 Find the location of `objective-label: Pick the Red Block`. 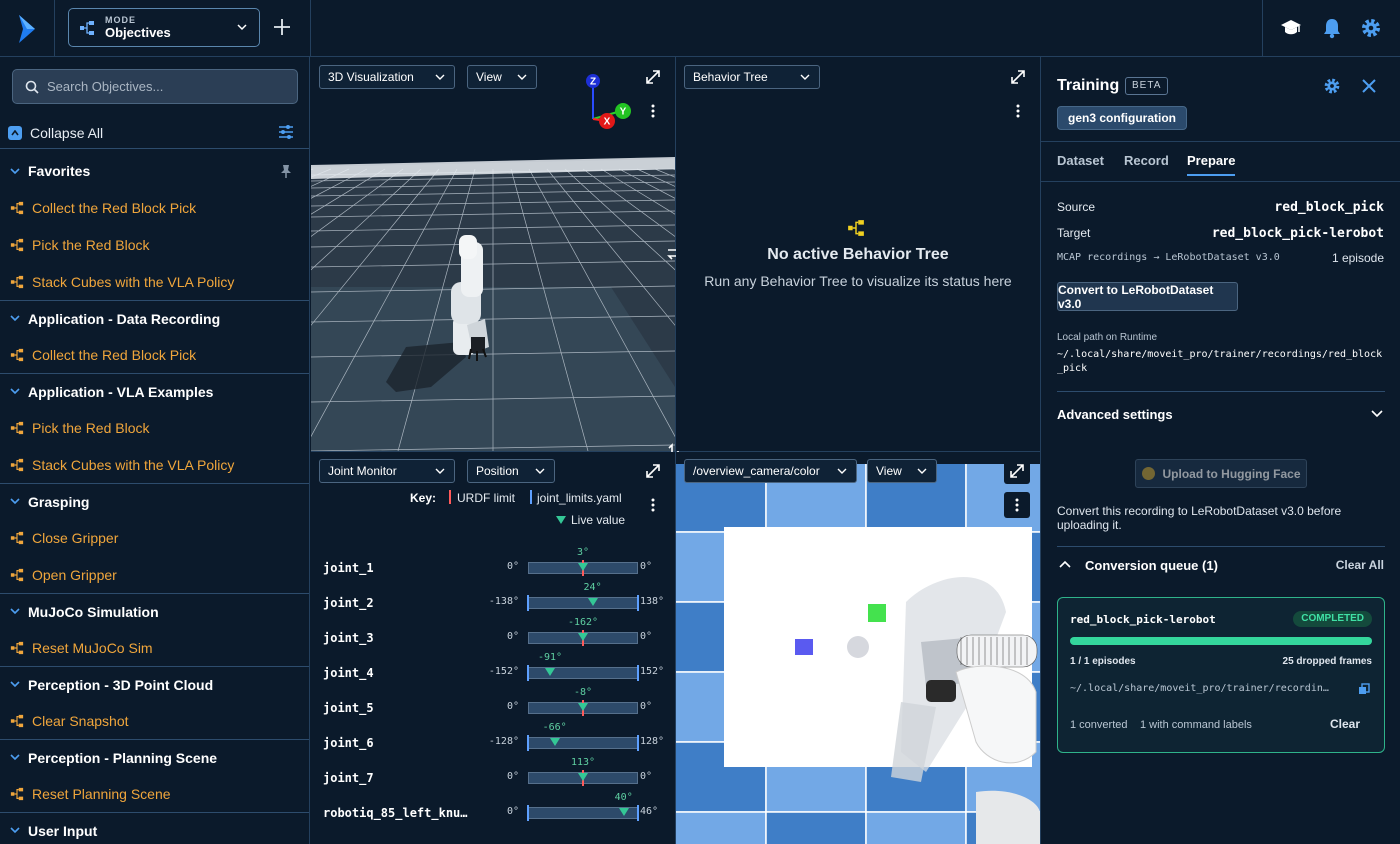

objective-label: Pick the Red Block is located at coordinates (91, 244).